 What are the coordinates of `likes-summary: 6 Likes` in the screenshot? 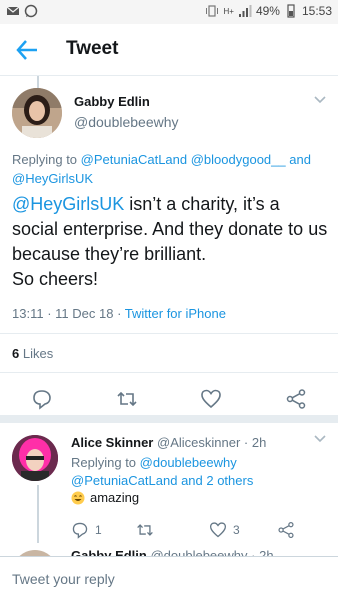 It's located at (32, 353).